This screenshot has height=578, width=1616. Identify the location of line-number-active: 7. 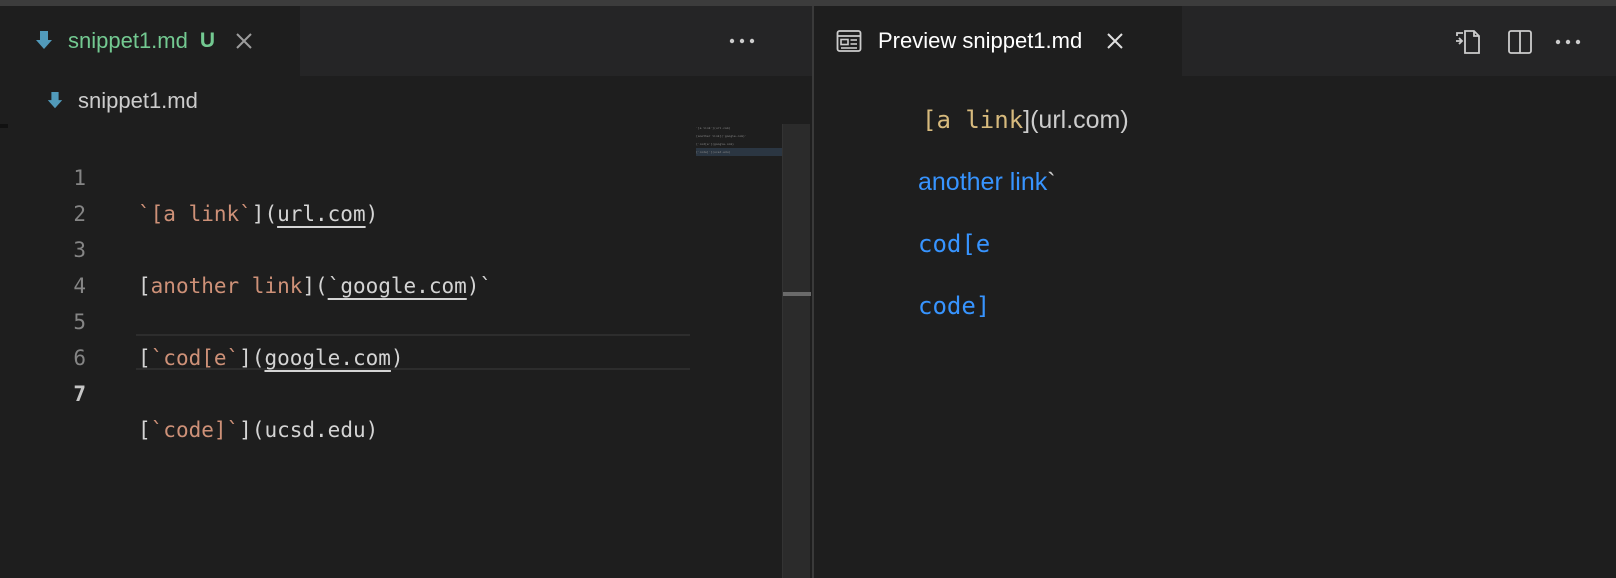
(79, 394).